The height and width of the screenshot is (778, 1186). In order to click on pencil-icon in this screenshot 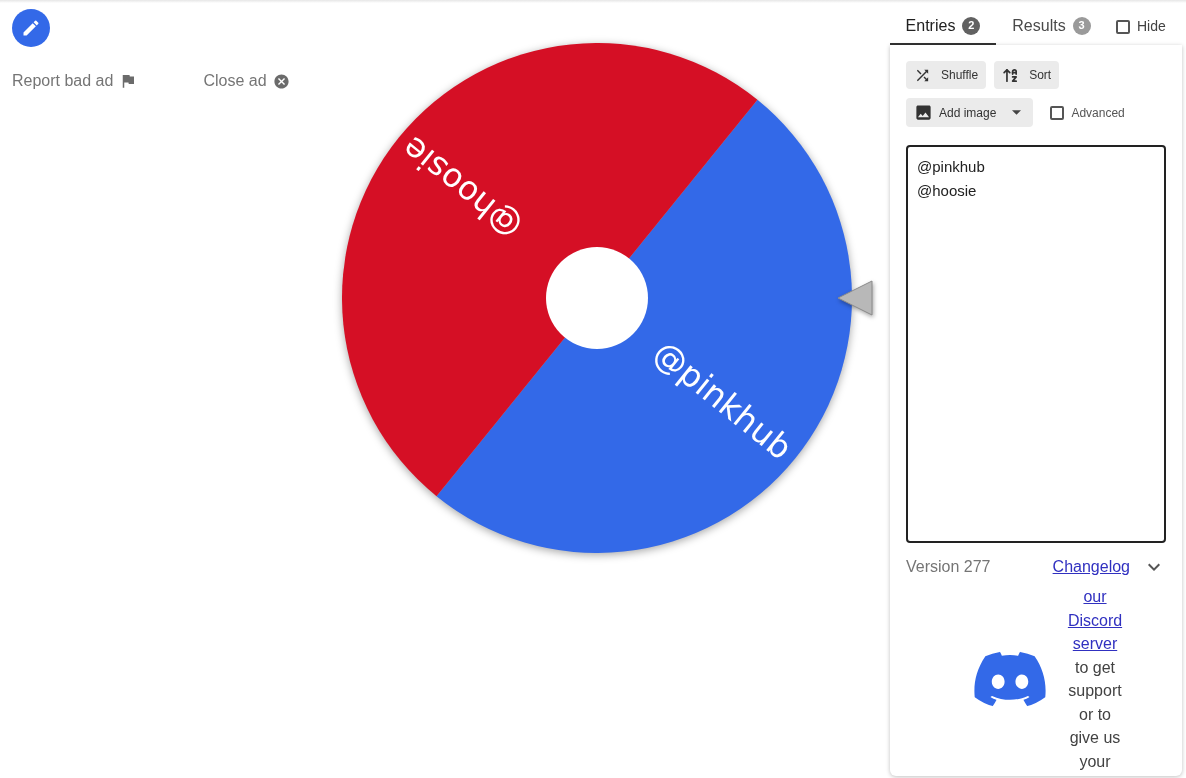, I will do `click(31, 28)`.